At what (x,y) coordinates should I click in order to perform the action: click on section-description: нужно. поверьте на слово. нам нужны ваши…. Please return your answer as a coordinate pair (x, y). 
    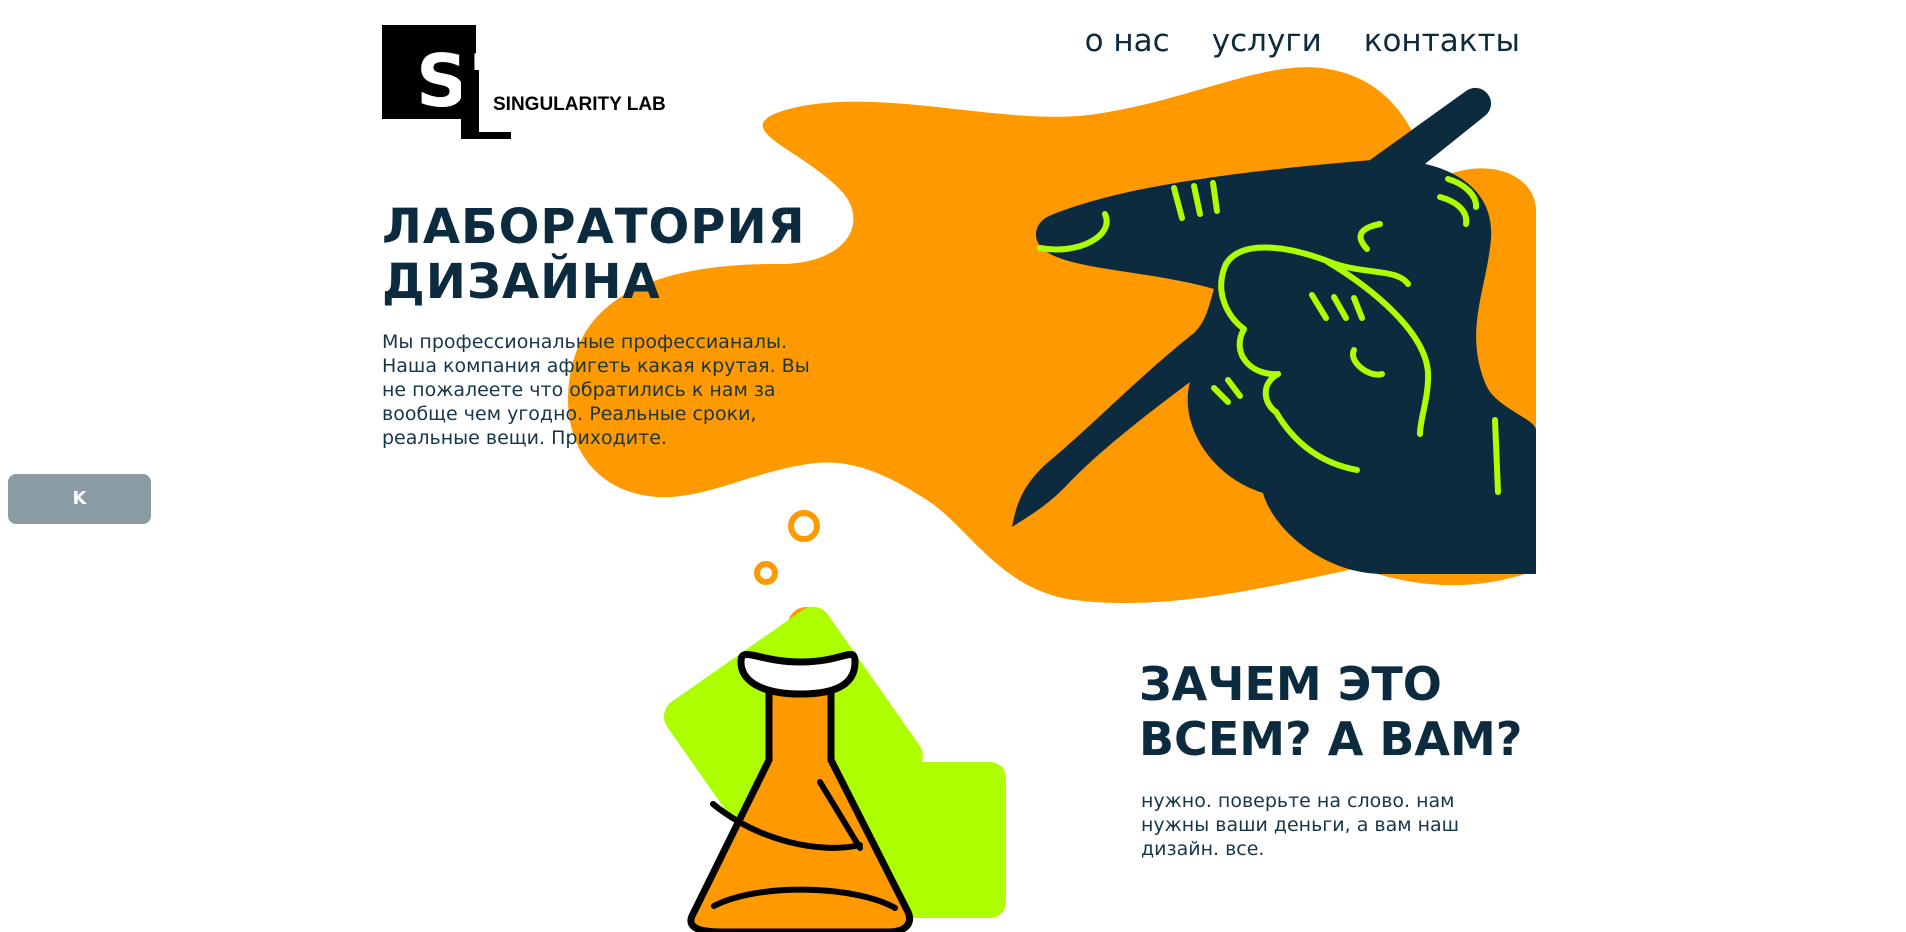
    Looking at the image, I should click on (1300, 825).